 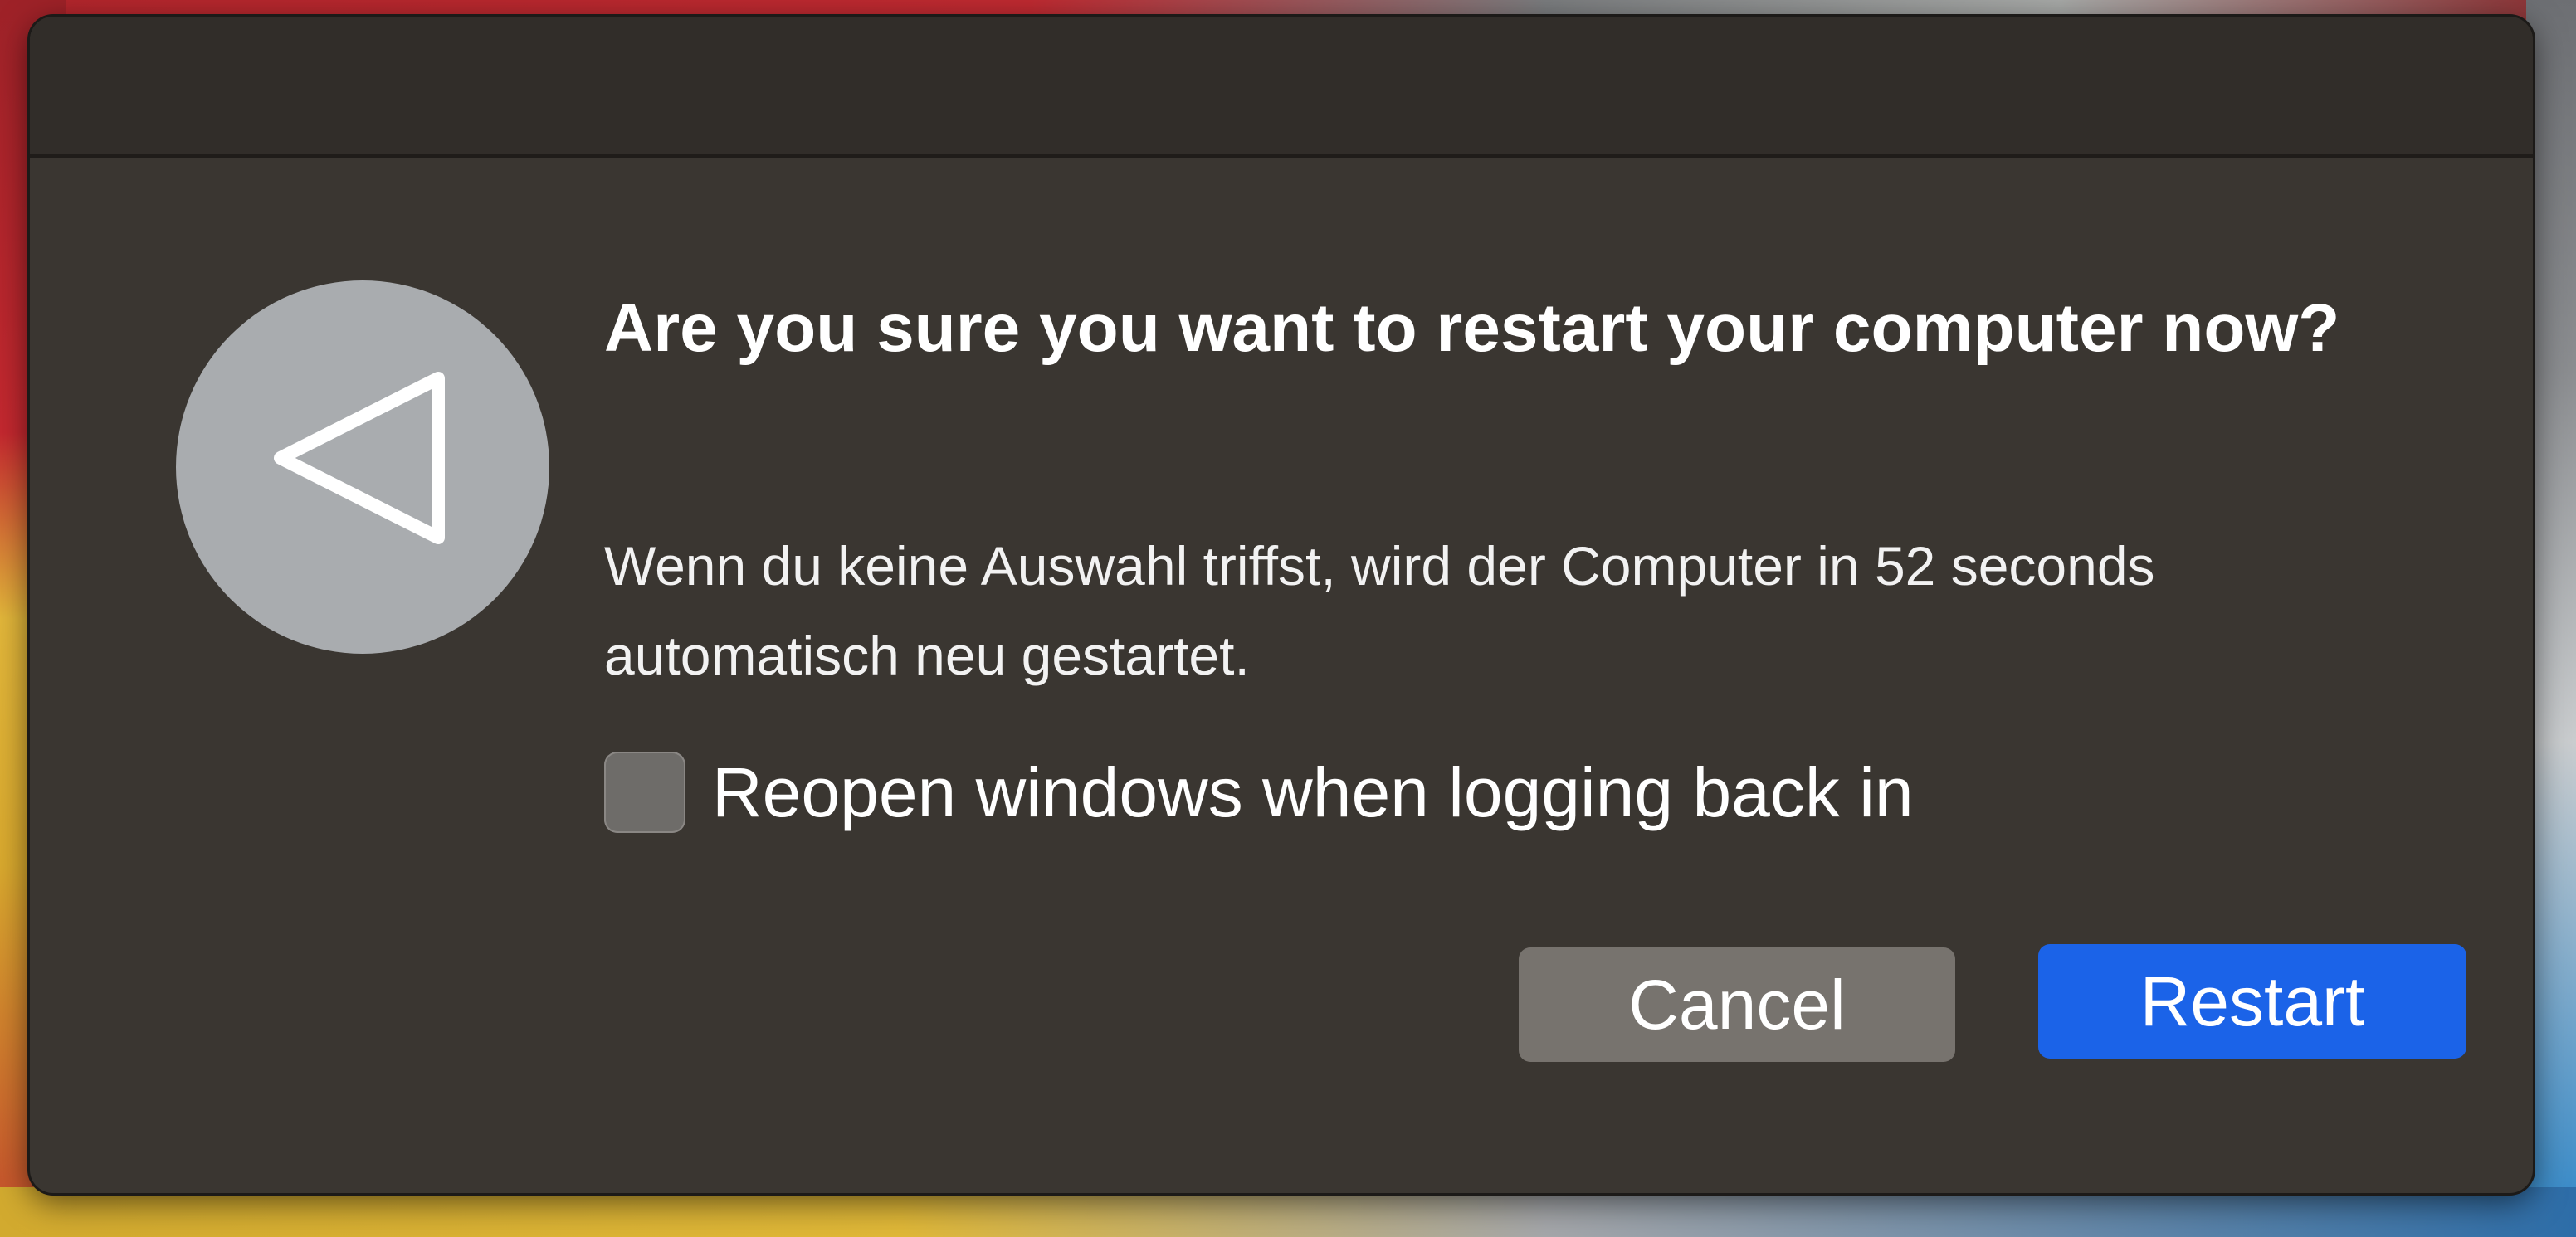 I want to click on restart-icon, so click(x=362, y=467).